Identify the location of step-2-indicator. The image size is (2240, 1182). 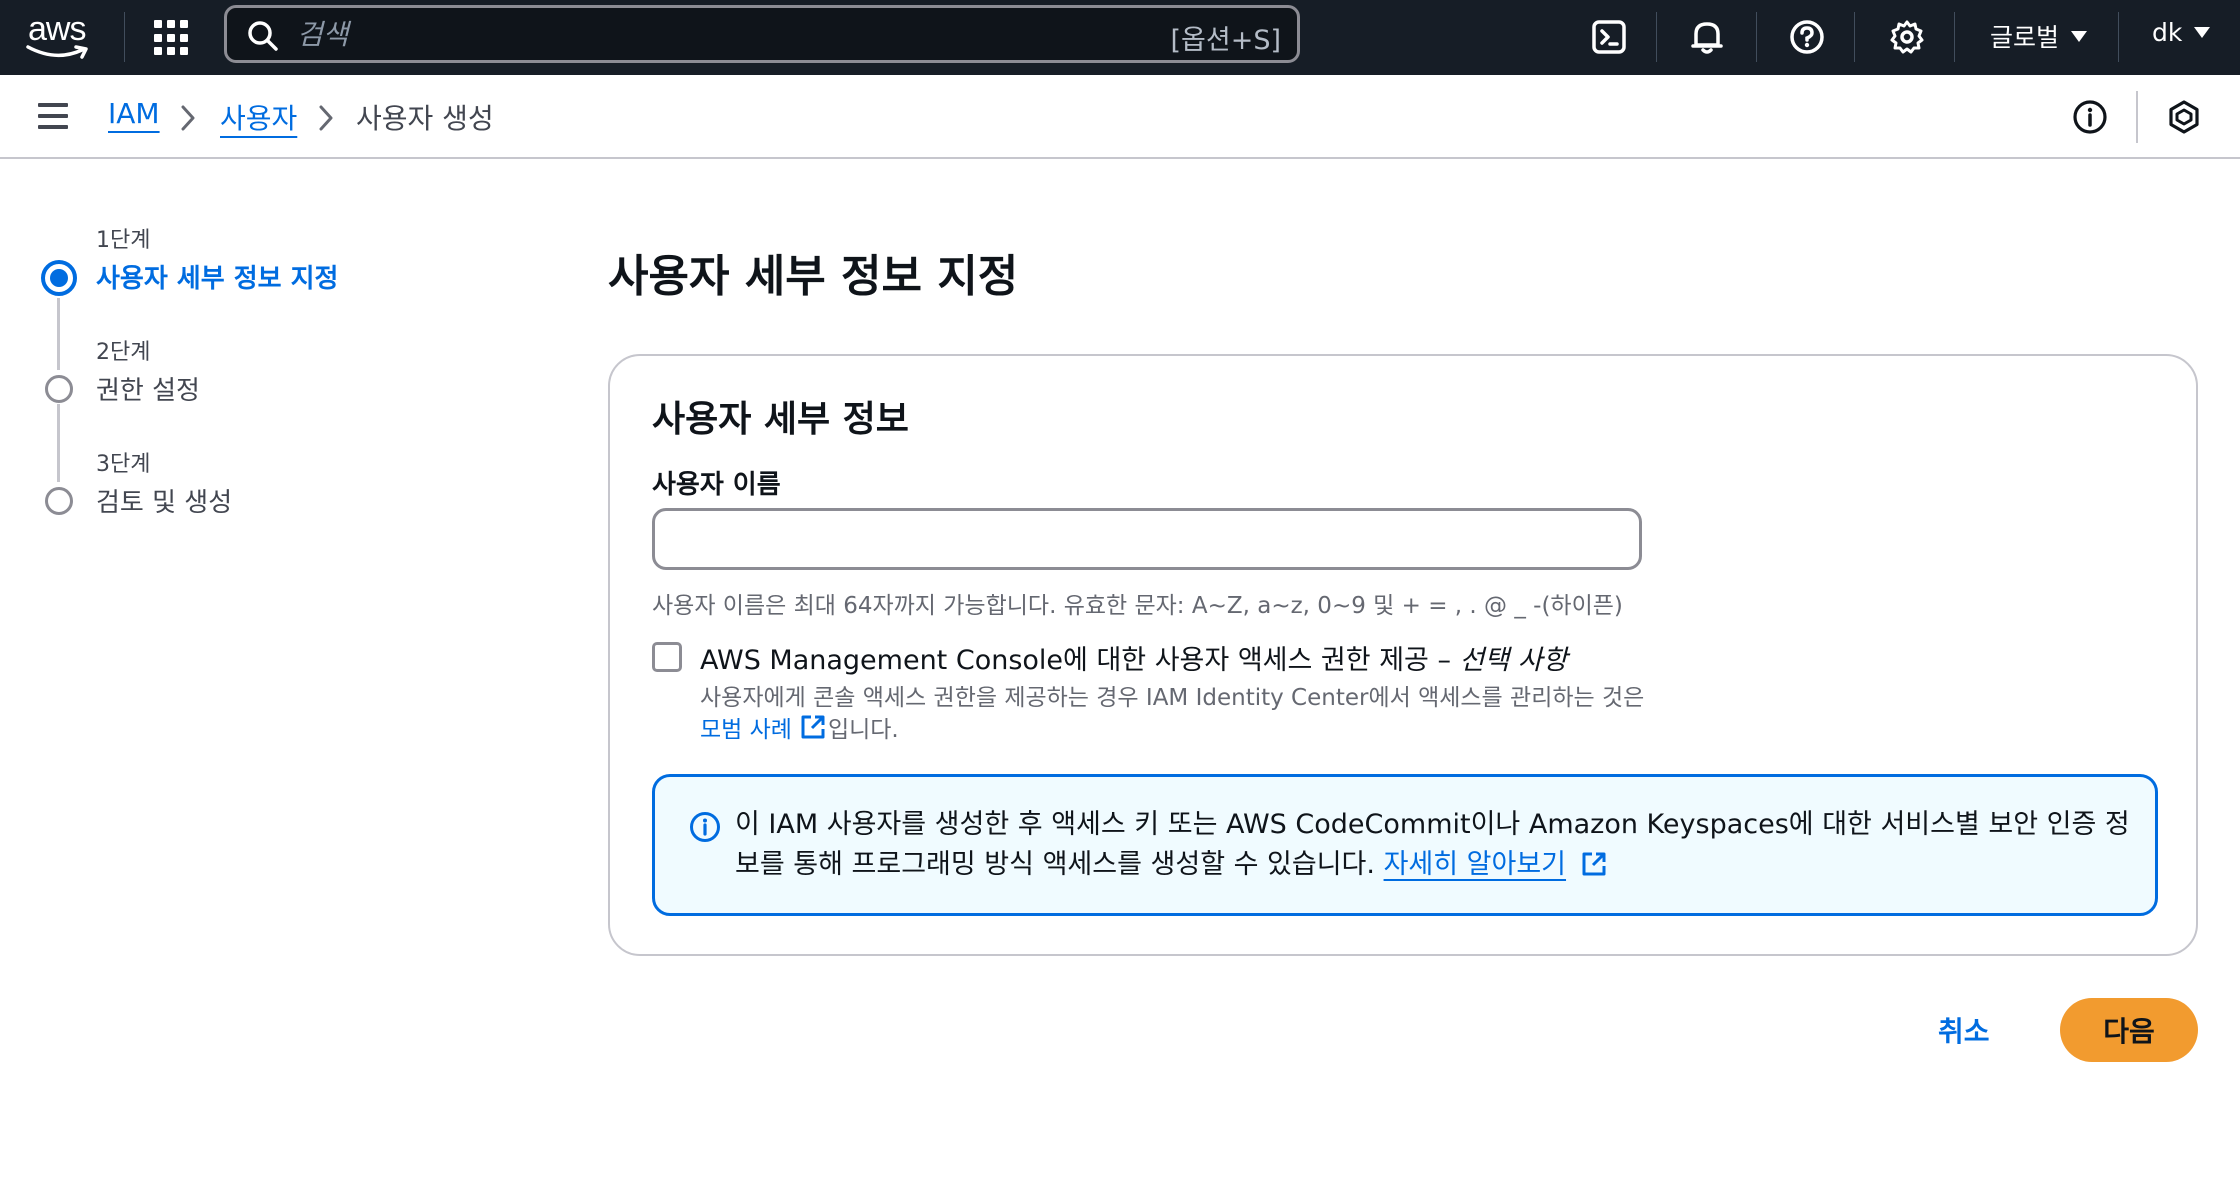
(59, 389).